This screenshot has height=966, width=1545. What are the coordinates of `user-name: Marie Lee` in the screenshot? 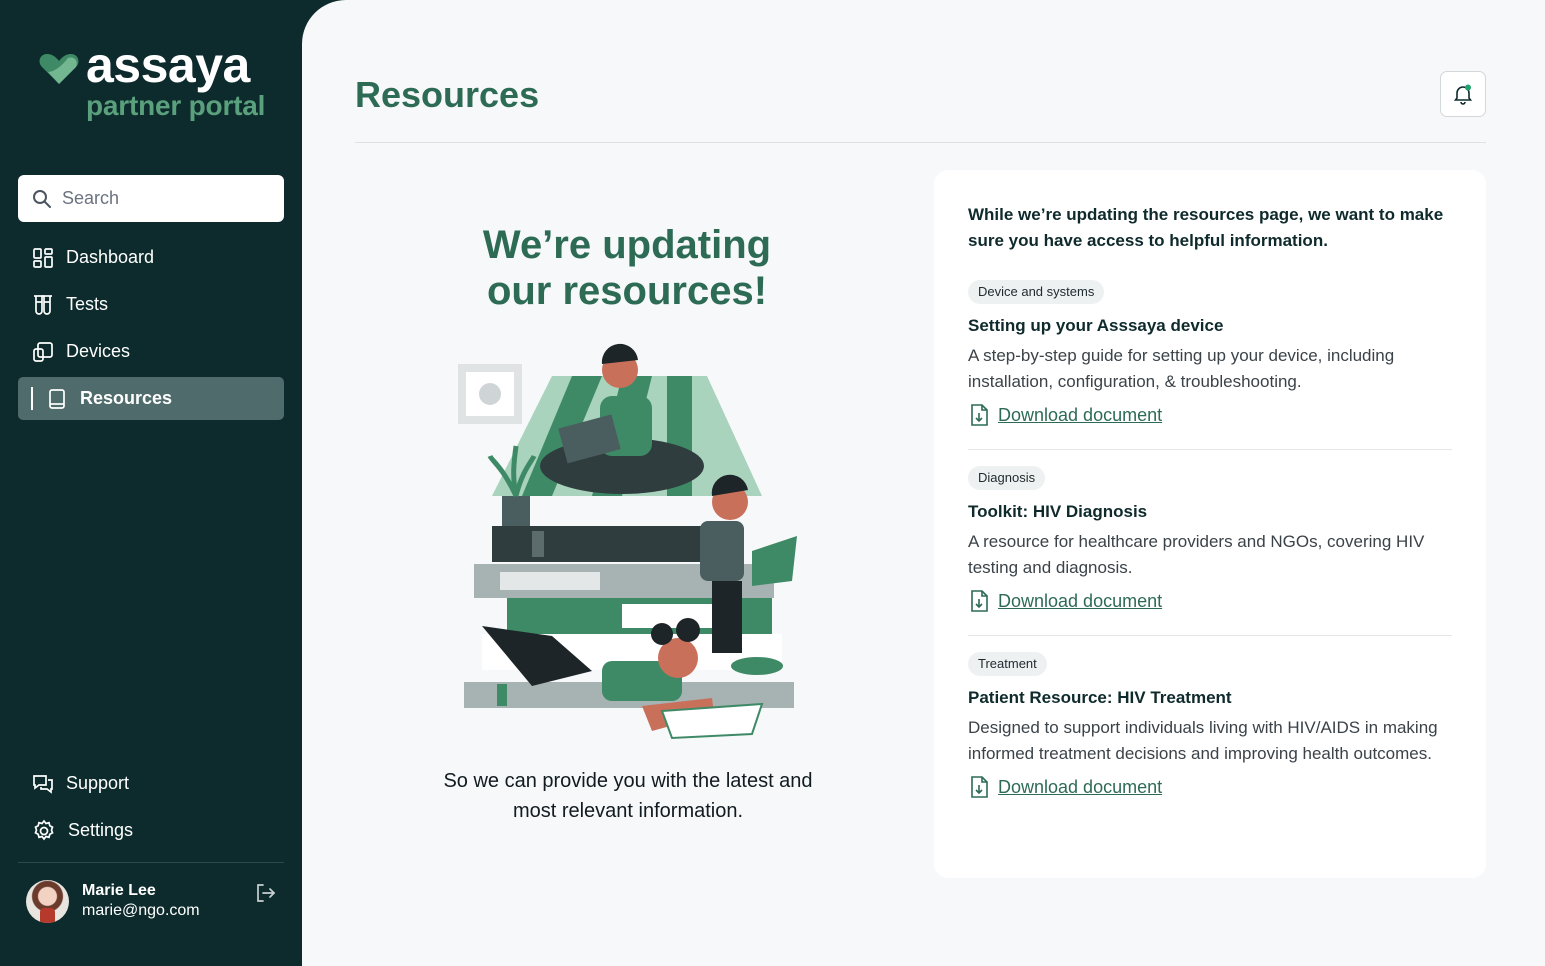 It's located at (119, 890).